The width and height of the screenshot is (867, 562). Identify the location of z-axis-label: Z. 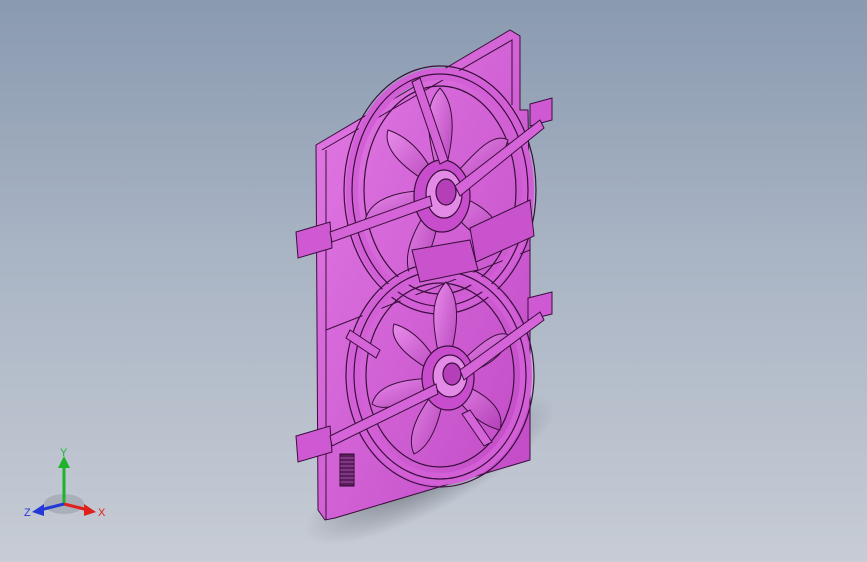
(27, 513).